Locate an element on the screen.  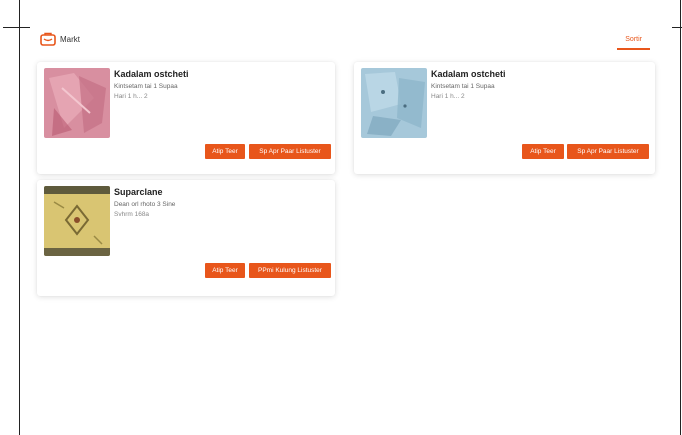
product-detail: Dean orl rhoto 3 Sine is located at coordinates (145, 204).